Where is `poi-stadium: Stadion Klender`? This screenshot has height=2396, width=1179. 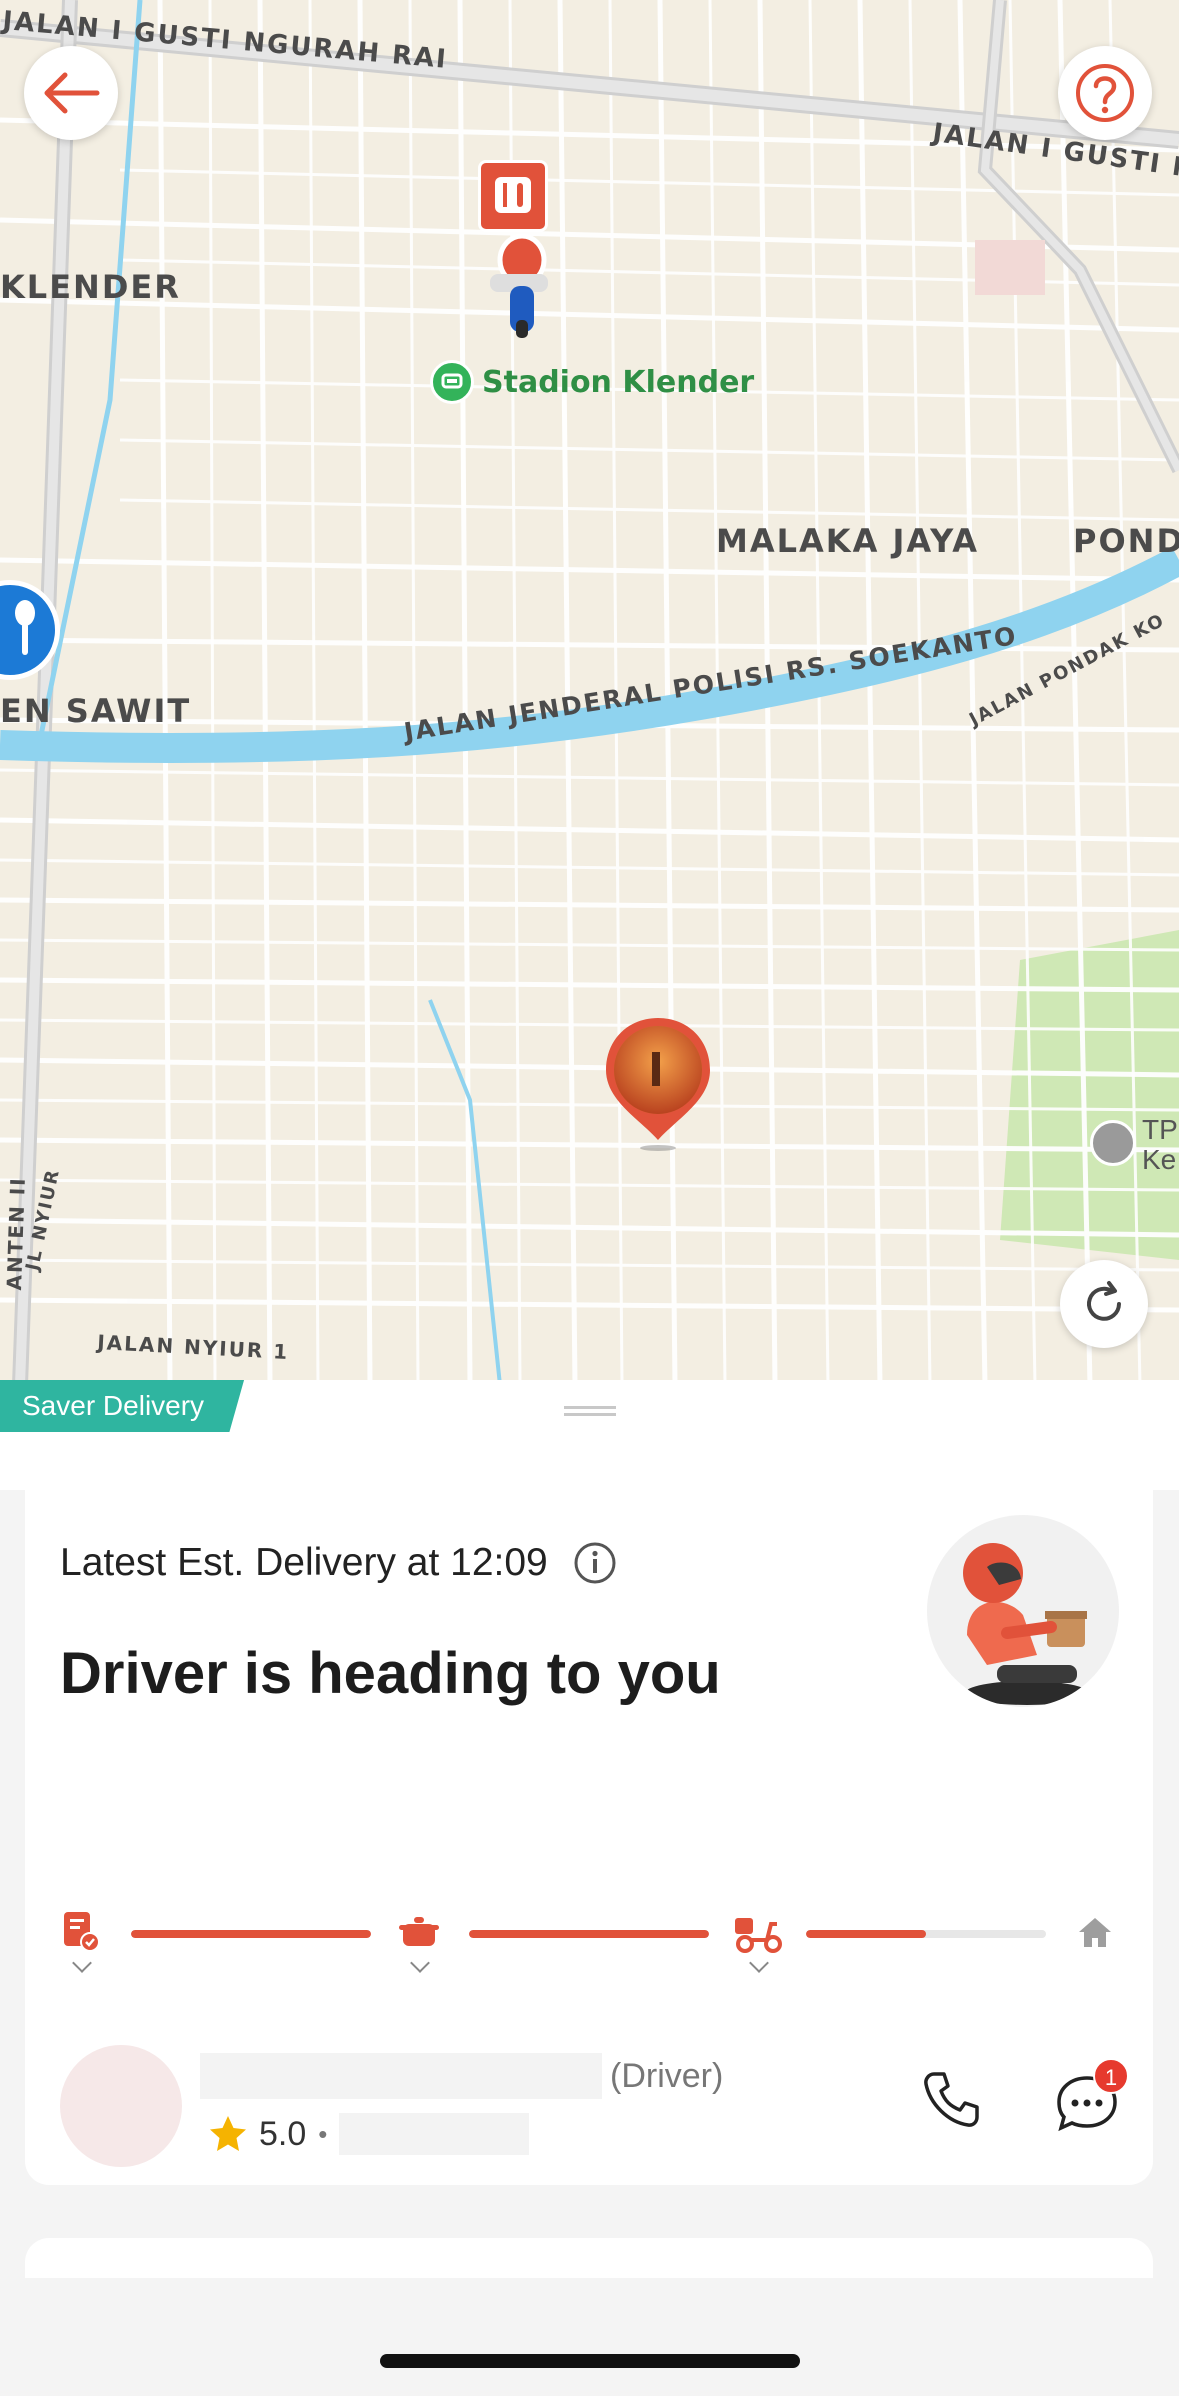
poi-stadium: Stadion Klender is located at coordinates (592, 382).